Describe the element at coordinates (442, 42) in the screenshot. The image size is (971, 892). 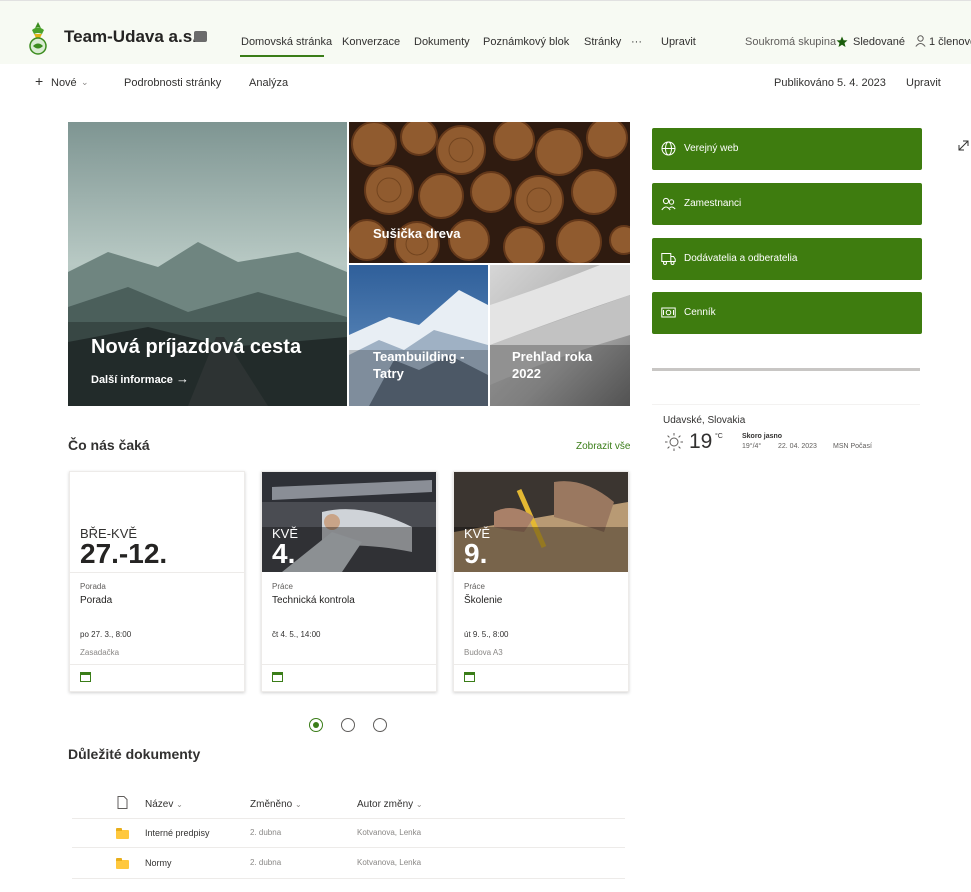
I see `nav-documents: Dokumenty` at that location.